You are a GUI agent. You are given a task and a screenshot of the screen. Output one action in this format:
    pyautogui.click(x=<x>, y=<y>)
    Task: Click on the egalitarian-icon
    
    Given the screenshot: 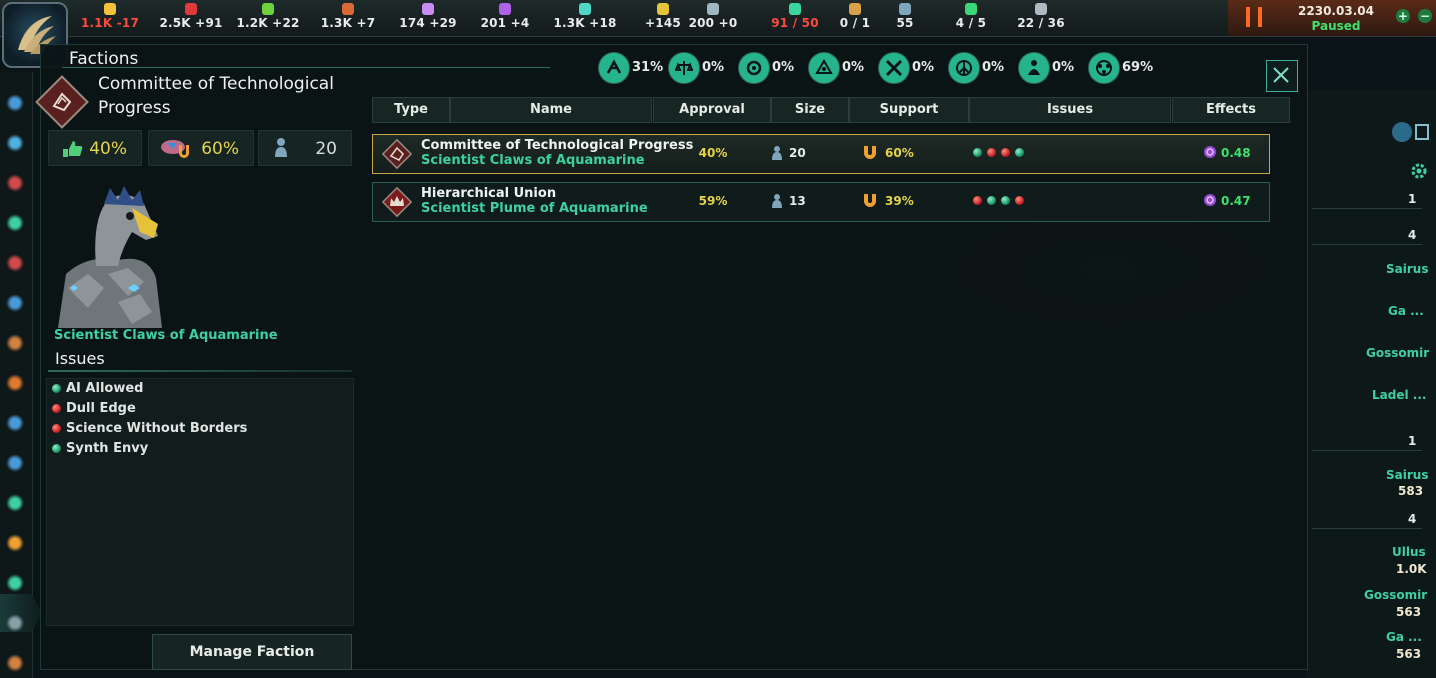 What is the action you would take?
    pyautogui.click(x=684, y=68)
    